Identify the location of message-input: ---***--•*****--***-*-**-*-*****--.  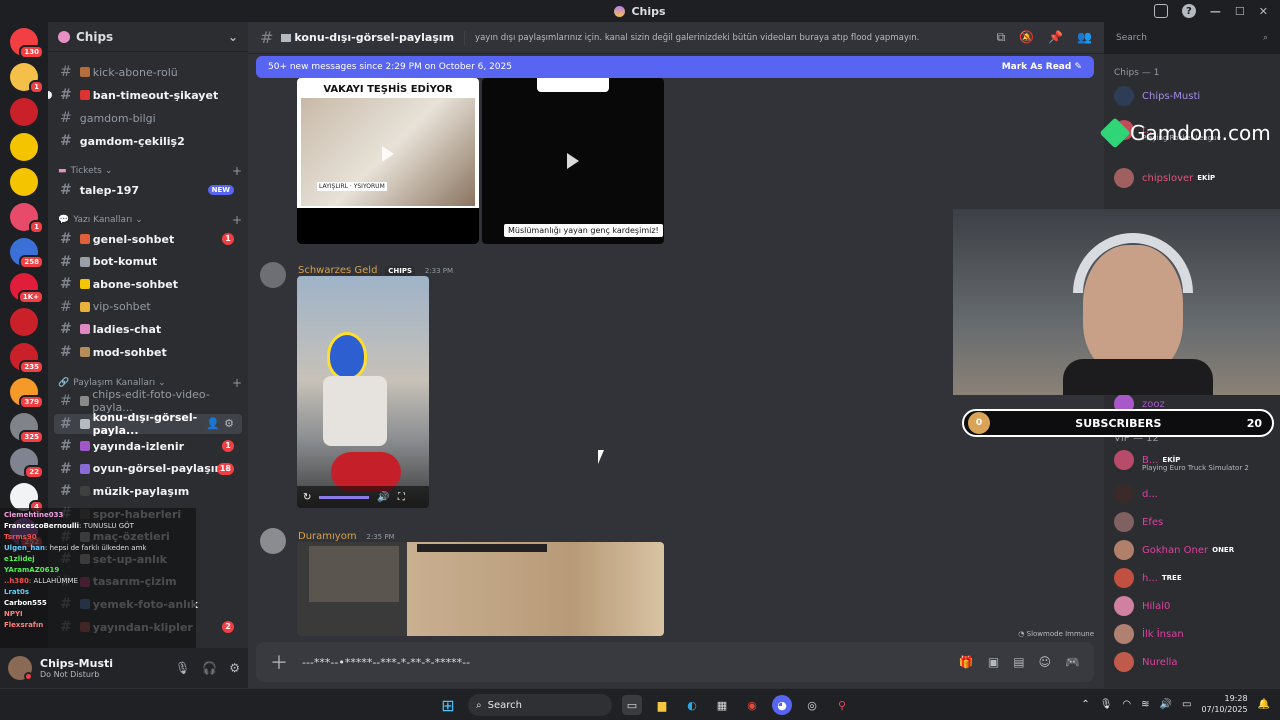
(386, 662).